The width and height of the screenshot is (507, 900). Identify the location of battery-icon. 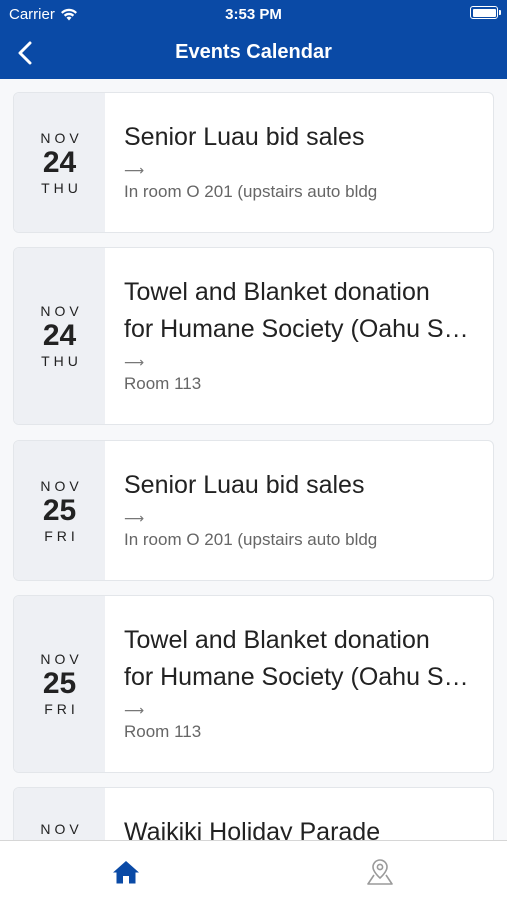
(485, 12).